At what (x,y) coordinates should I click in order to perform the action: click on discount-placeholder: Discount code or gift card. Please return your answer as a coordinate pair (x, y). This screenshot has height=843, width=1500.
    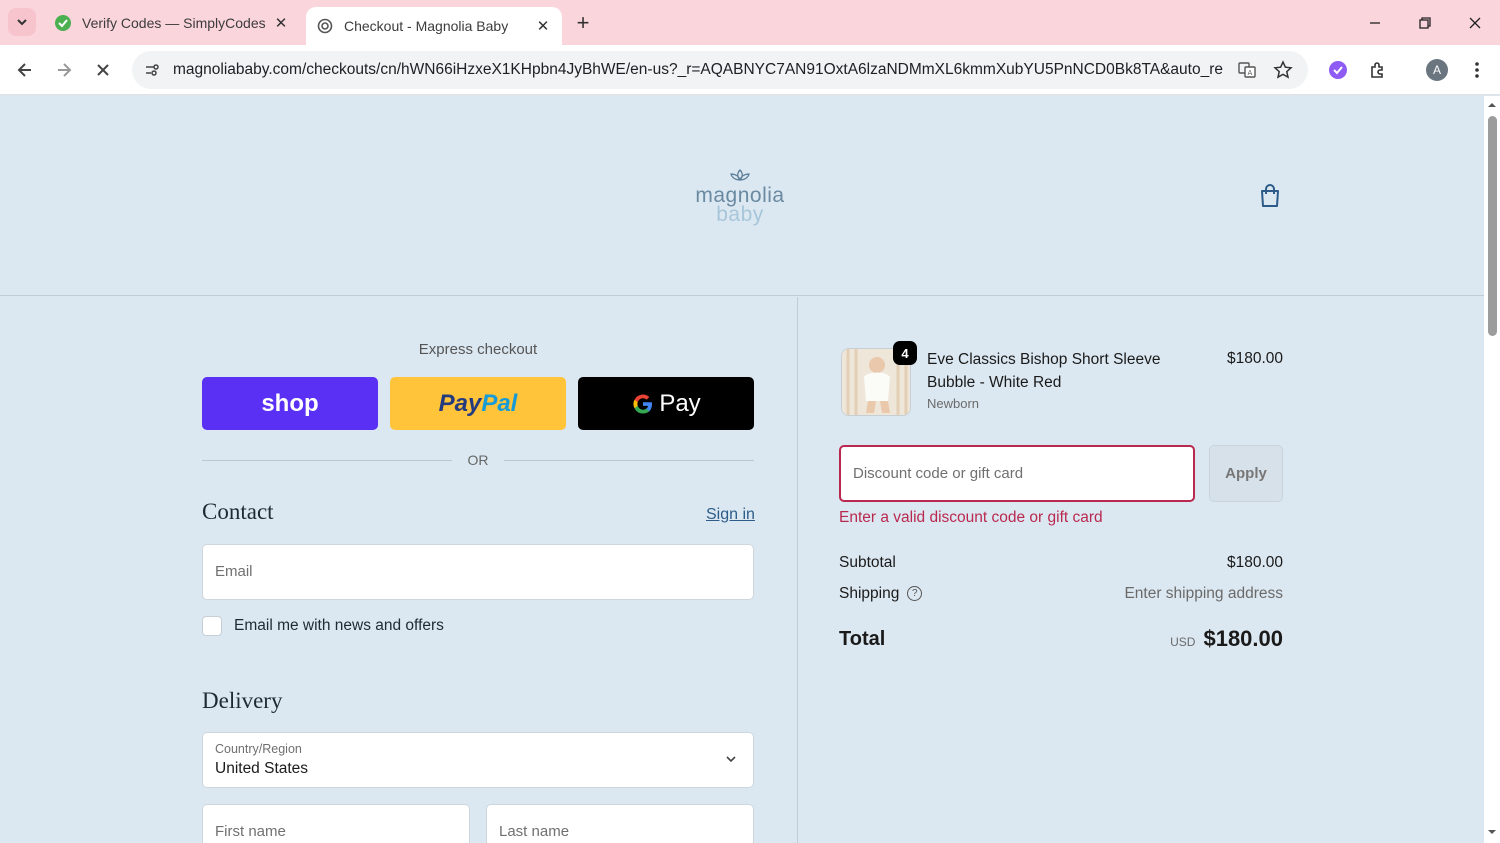
    Looking at the image, I should click on (938, 473).